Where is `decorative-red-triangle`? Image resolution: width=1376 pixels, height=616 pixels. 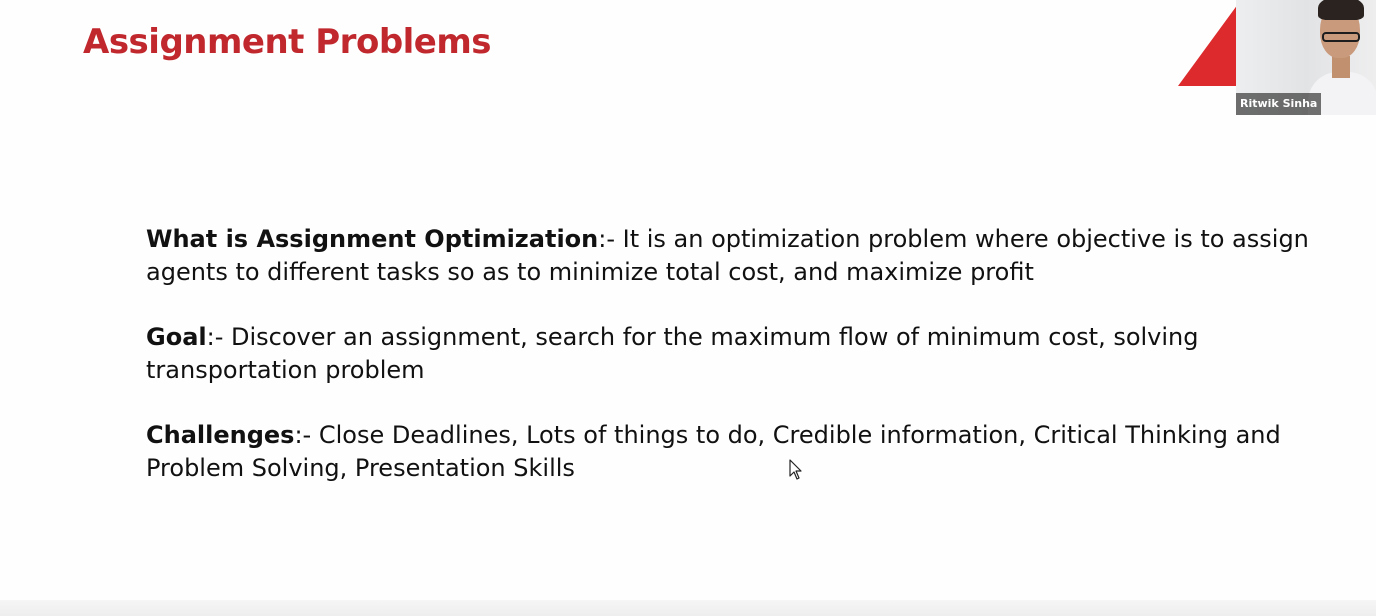
decorative-red-triangle is located at coordinates (1208, 45).